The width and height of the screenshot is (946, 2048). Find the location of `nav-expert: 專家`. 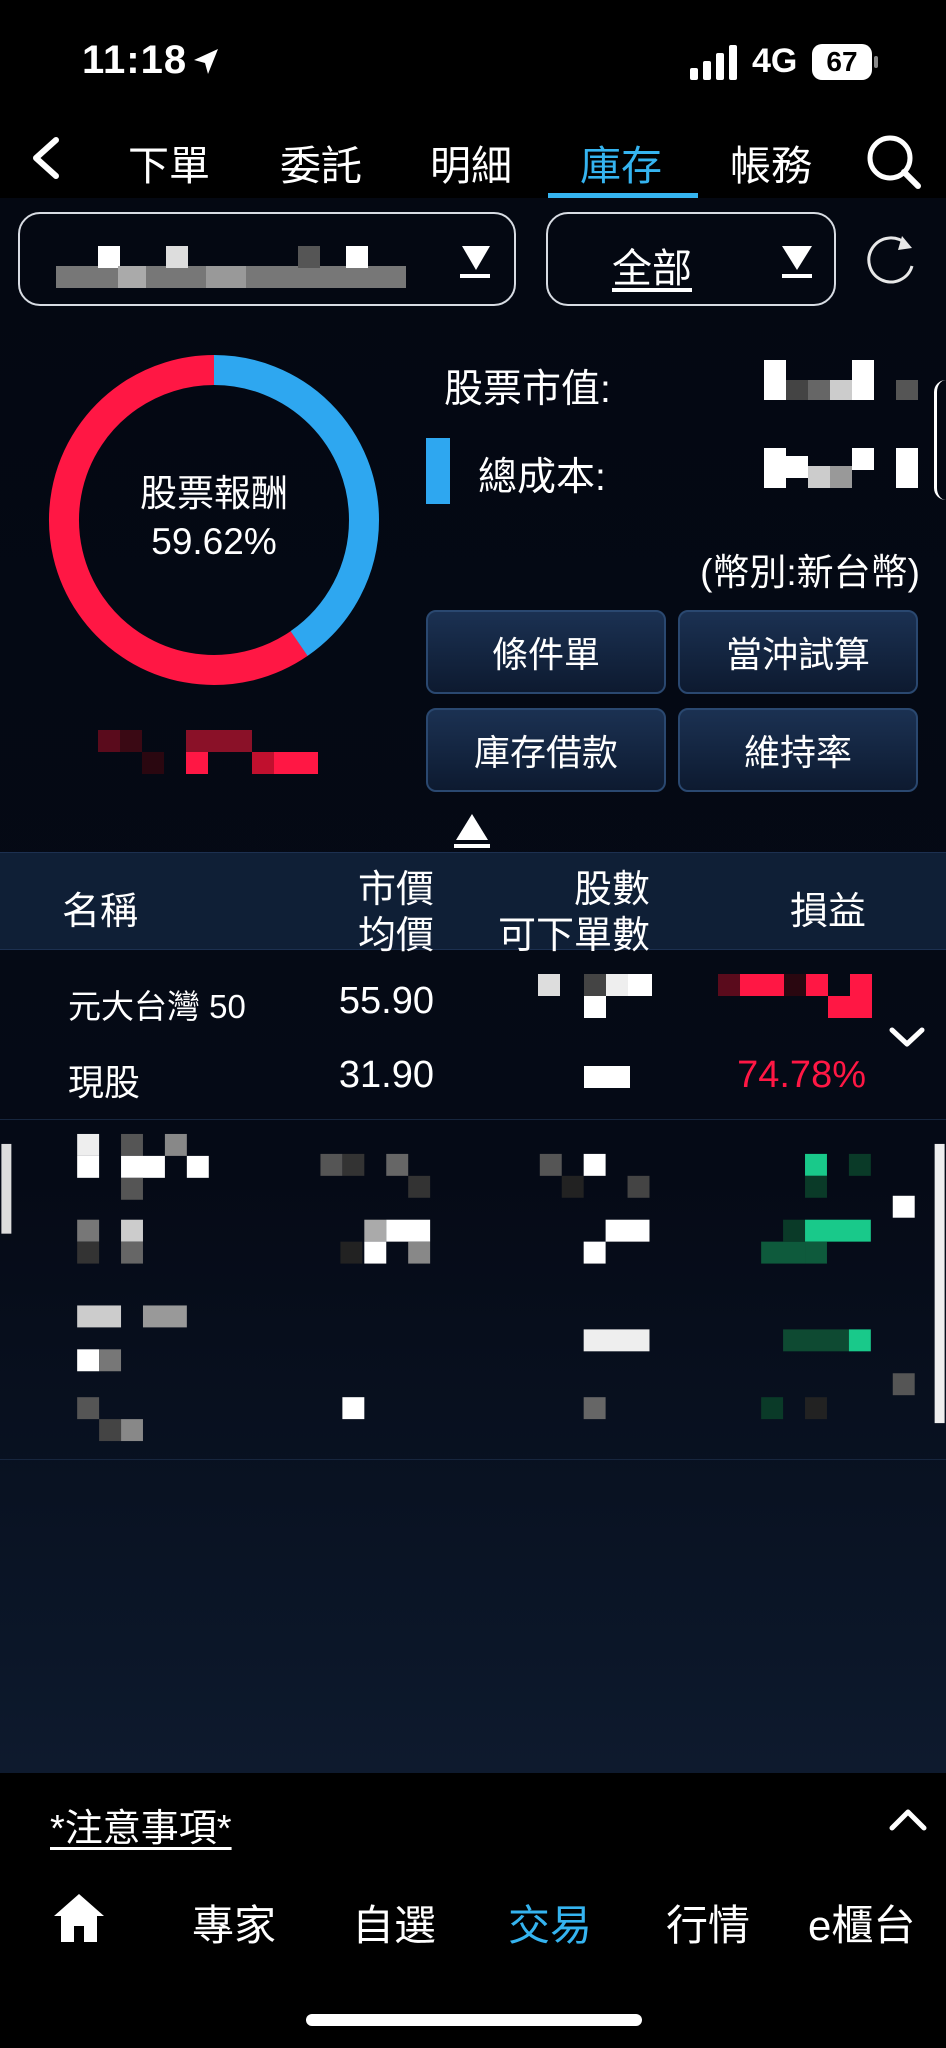

nav-expert: 專家 is located at coordinates (234, 1922).